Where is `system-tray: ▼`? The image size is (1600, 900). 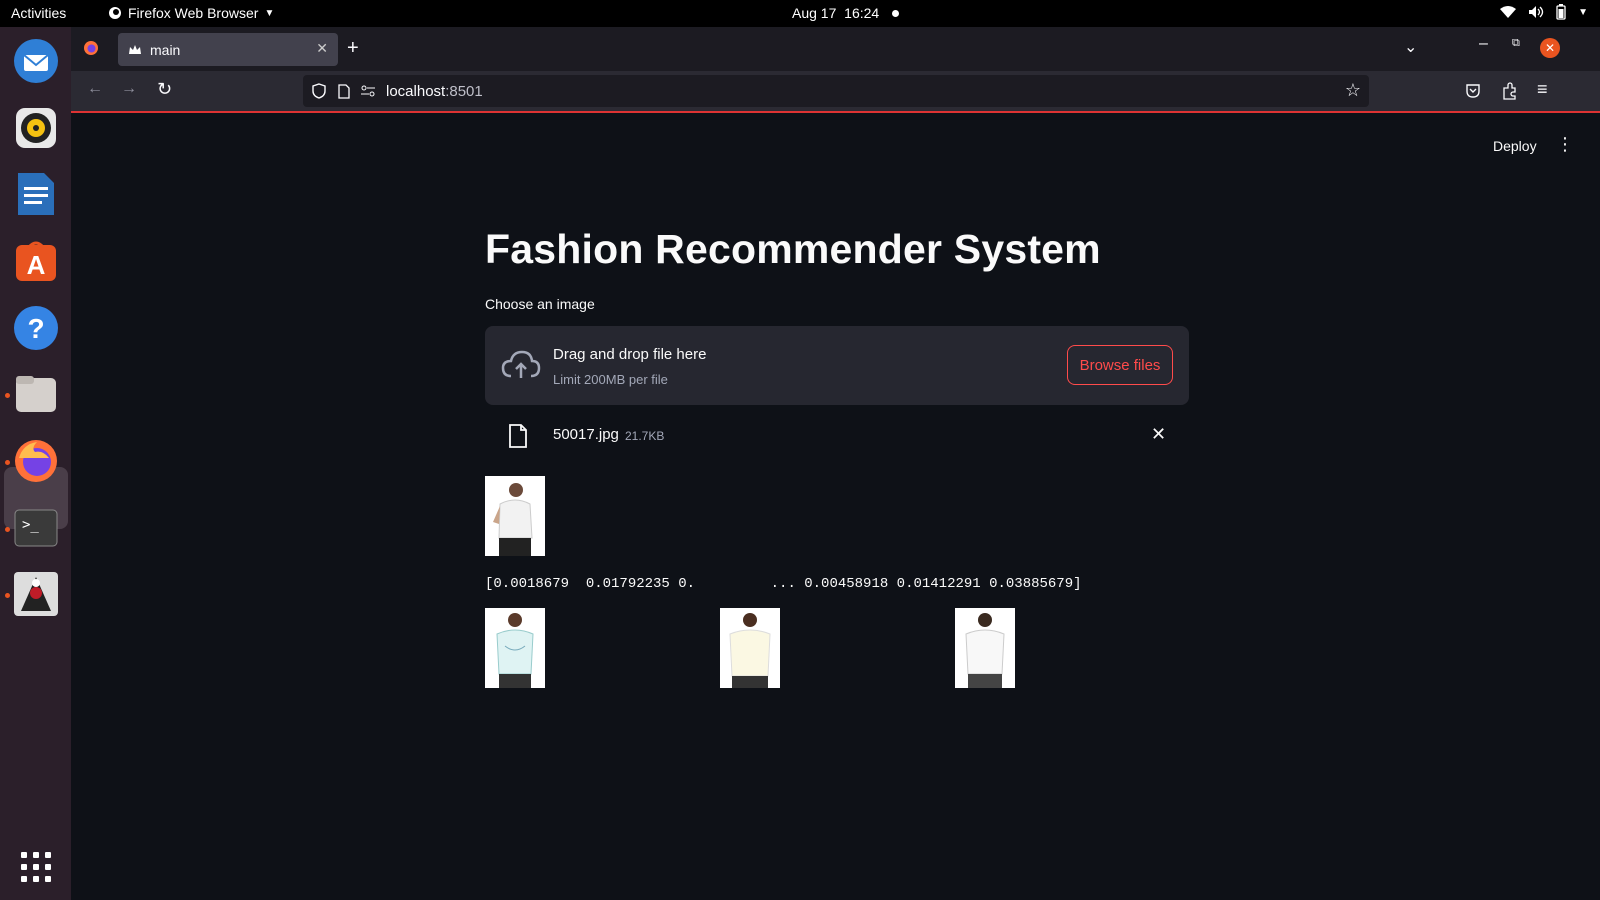
system-tray: ▼ is located at coordinates (1544, 12).